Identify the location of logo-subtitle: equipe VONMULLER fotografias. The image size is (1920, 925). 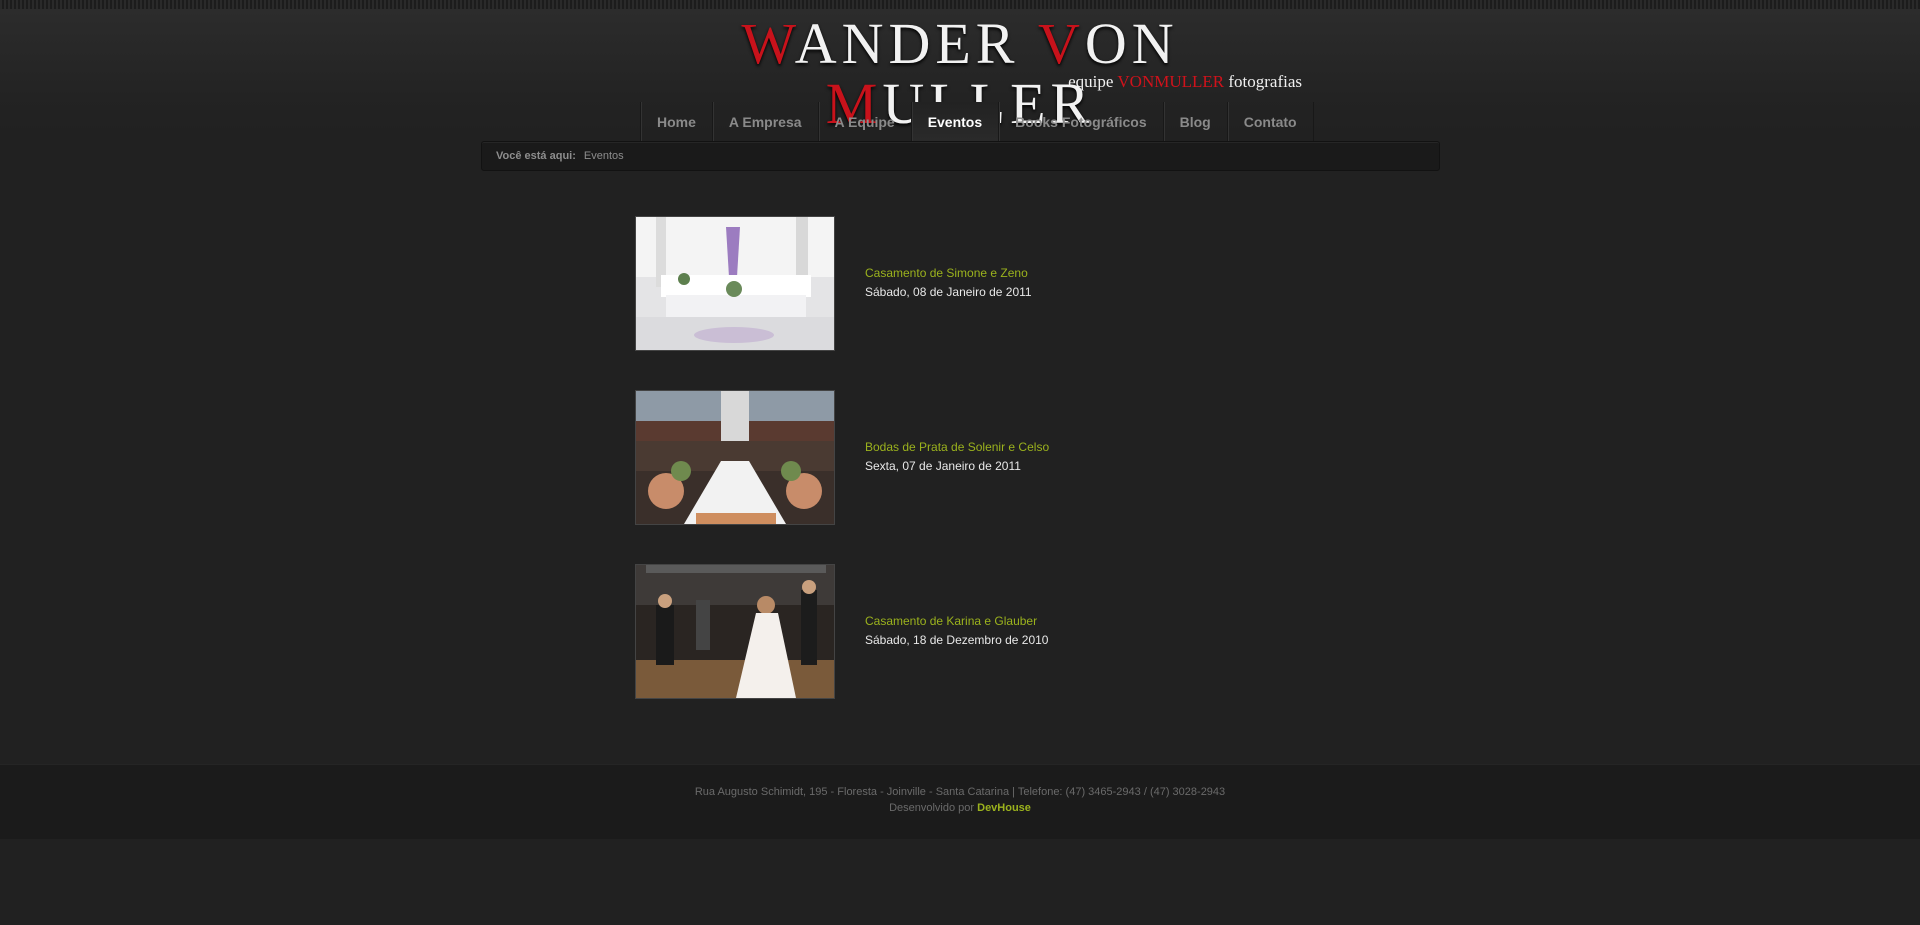
(1185, 82).